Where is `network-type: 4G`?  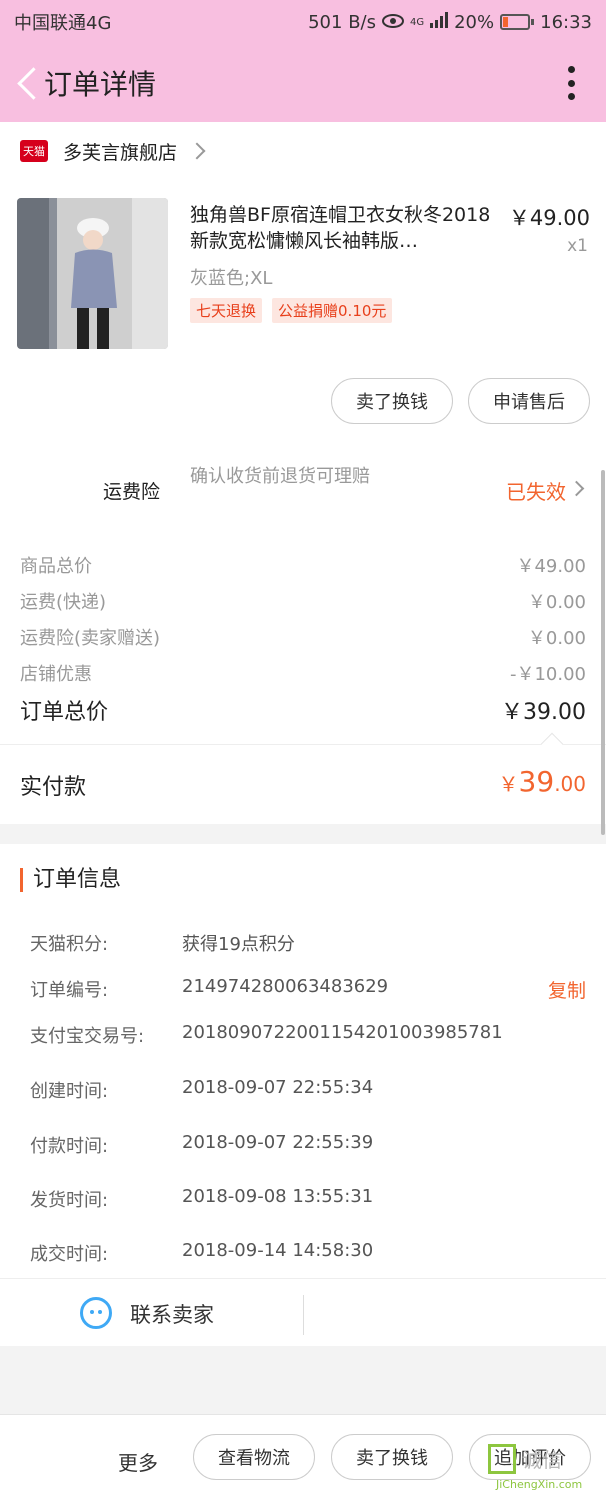 network-type: 4G is located at coordinates (417, 22).